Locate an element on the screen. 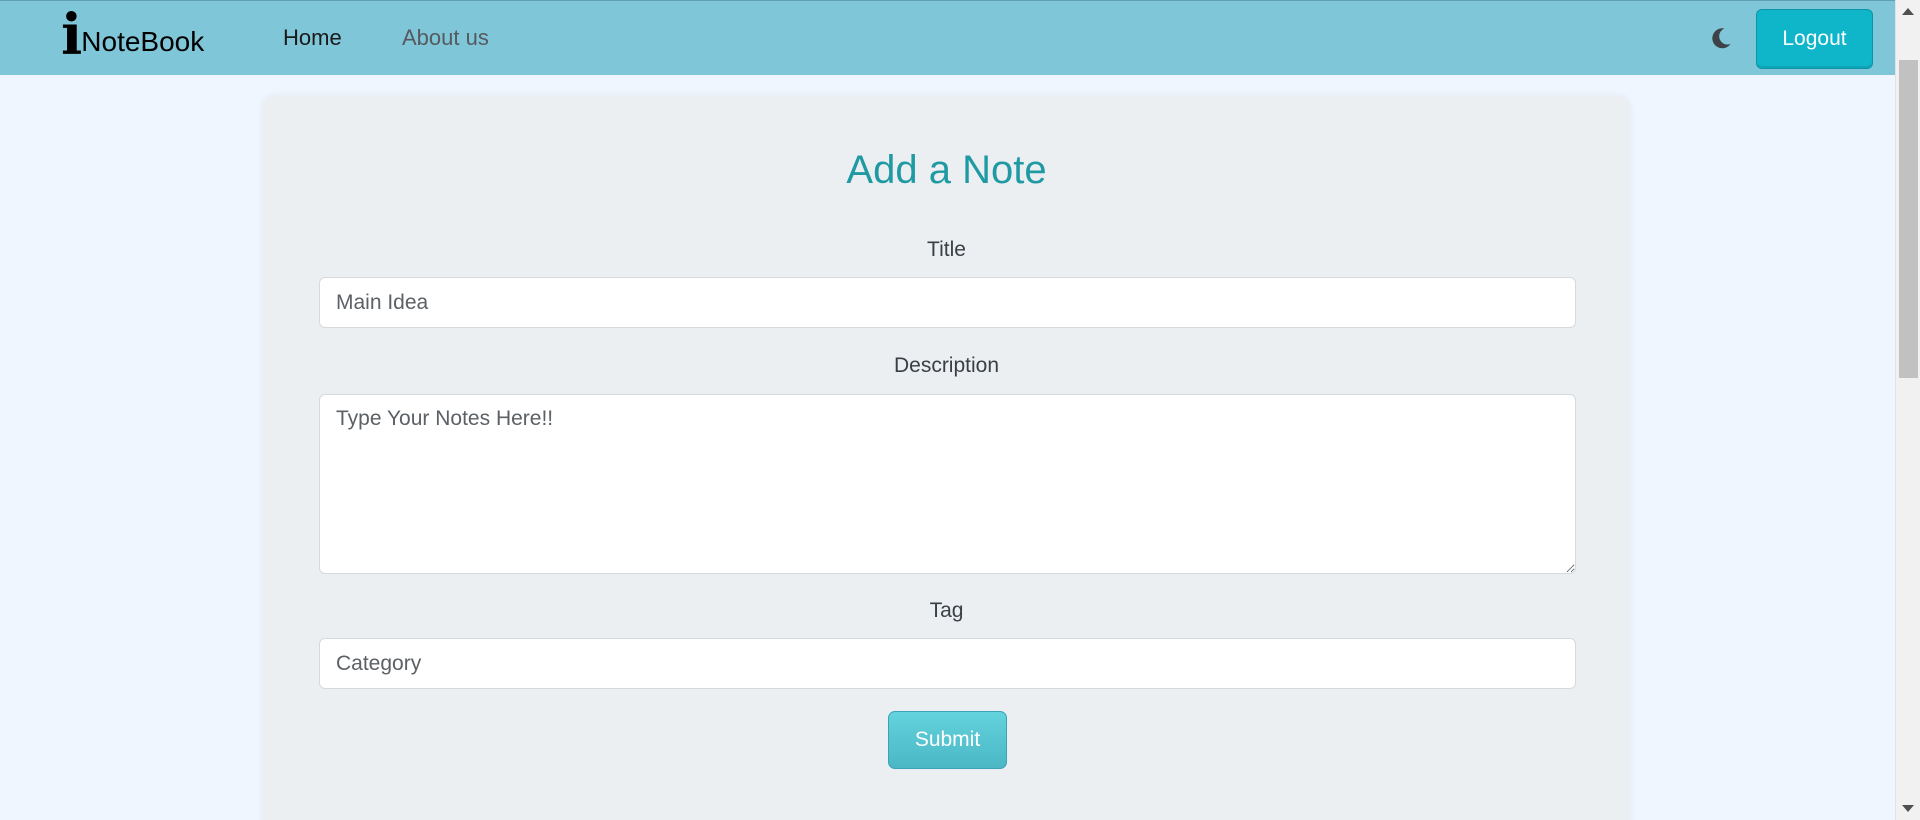 This screenshot has width=1920, height=820. title-input is located at coordinates (947, 302).